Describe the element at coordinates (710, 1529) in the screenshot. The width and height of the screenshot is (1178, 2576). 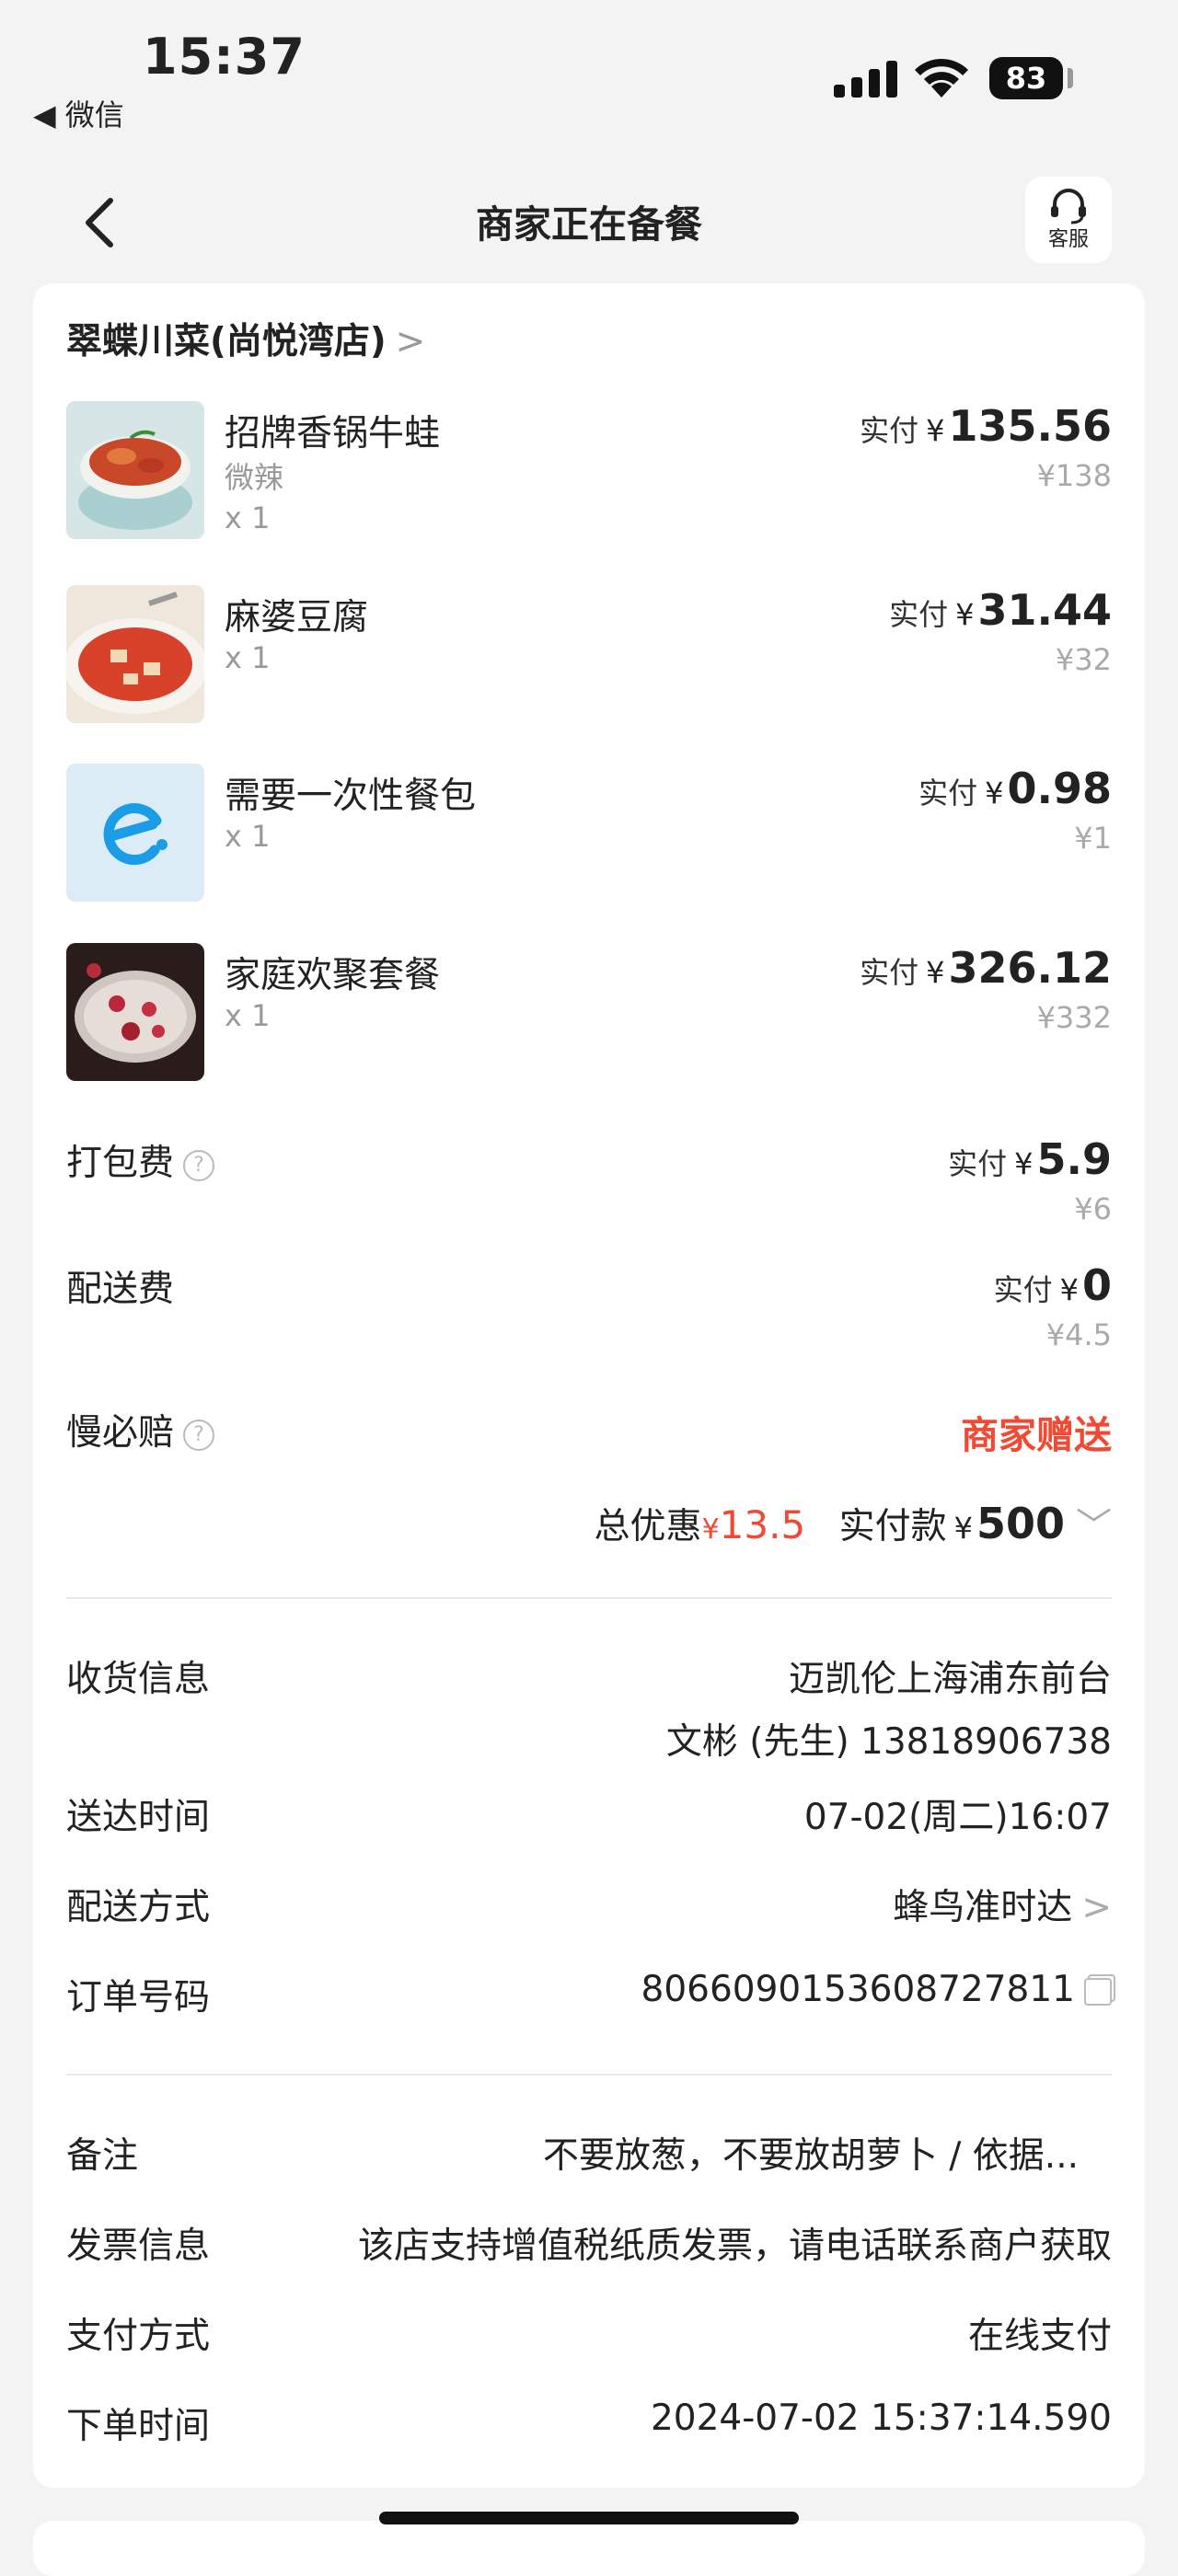
I see `discount-yen: ¥` at that location.